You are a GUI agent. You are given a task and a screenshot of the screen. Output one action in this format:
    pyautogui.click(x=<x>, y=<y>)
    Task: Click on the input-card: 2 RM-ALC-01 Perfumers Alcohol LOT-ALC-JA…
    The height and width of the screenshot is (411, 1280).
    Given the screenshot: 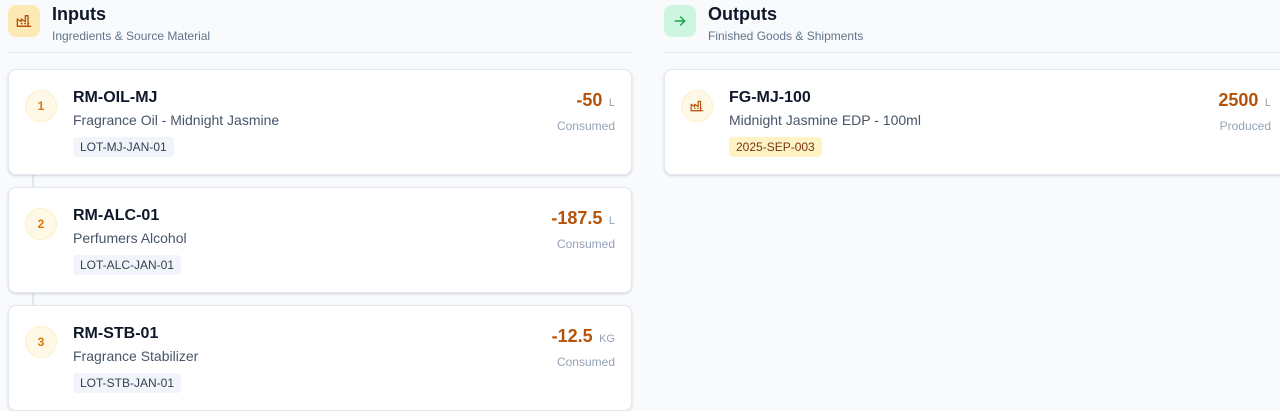 What is the action you would take?
    pyautogui.click(x=320, y=240)
    